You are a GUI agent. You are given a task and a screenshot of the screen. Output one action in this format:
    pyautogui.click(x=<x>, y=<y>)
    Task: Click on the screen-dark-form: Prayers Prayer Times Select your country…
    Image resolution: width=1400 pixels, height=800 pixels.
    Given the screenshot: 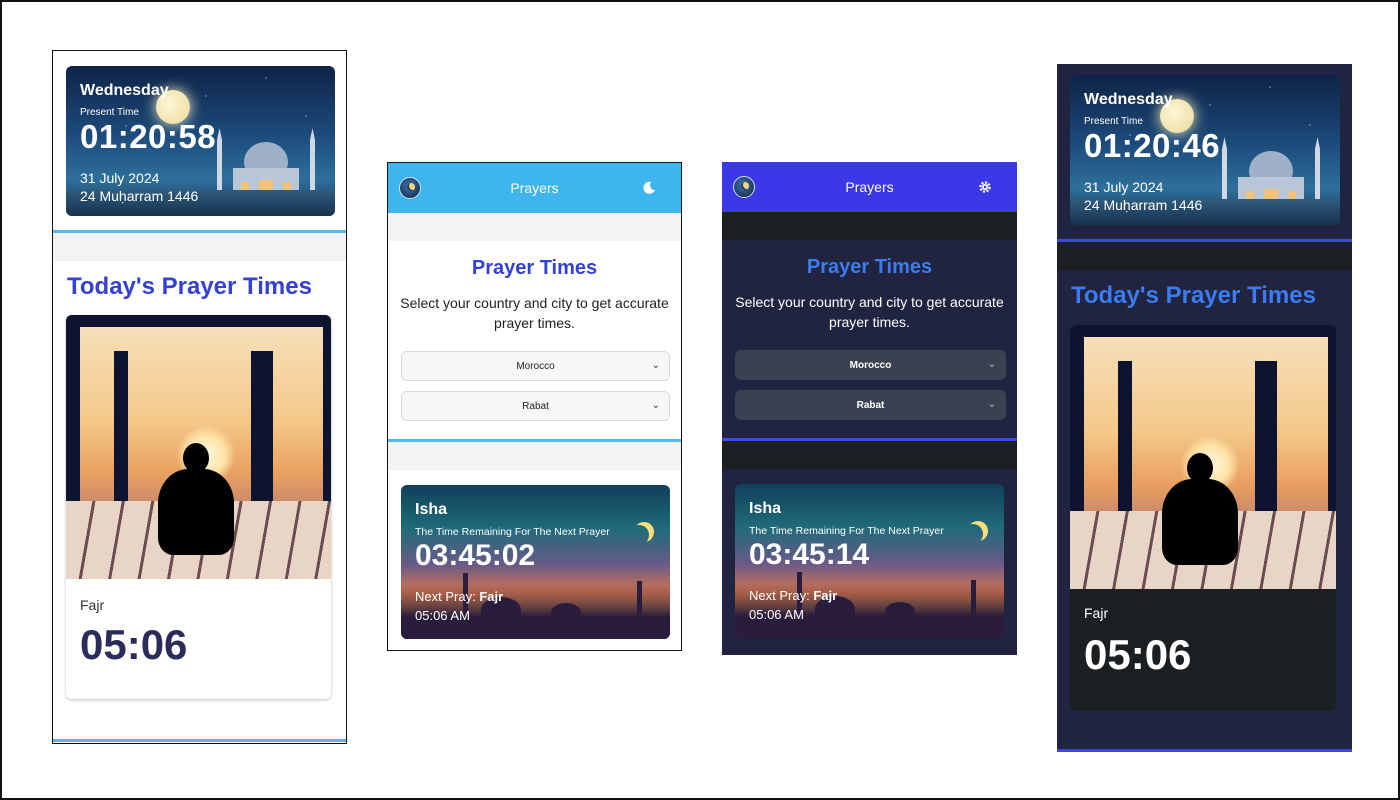 What is the action you would take?
    pyautogui.click(x=869, y=408)
    